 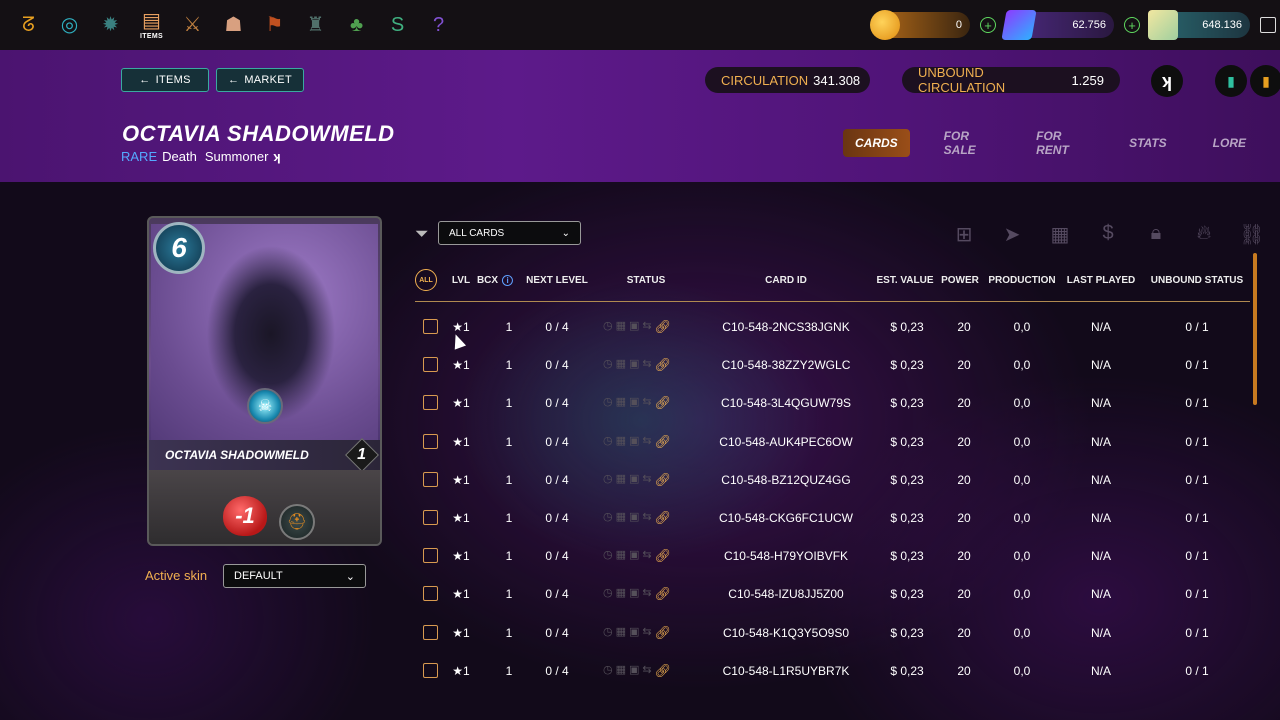 What do you see at coordinates (274, 25) in the screenshot?
I see `nav-banner: ⚑` at bounding box center [274, 25].